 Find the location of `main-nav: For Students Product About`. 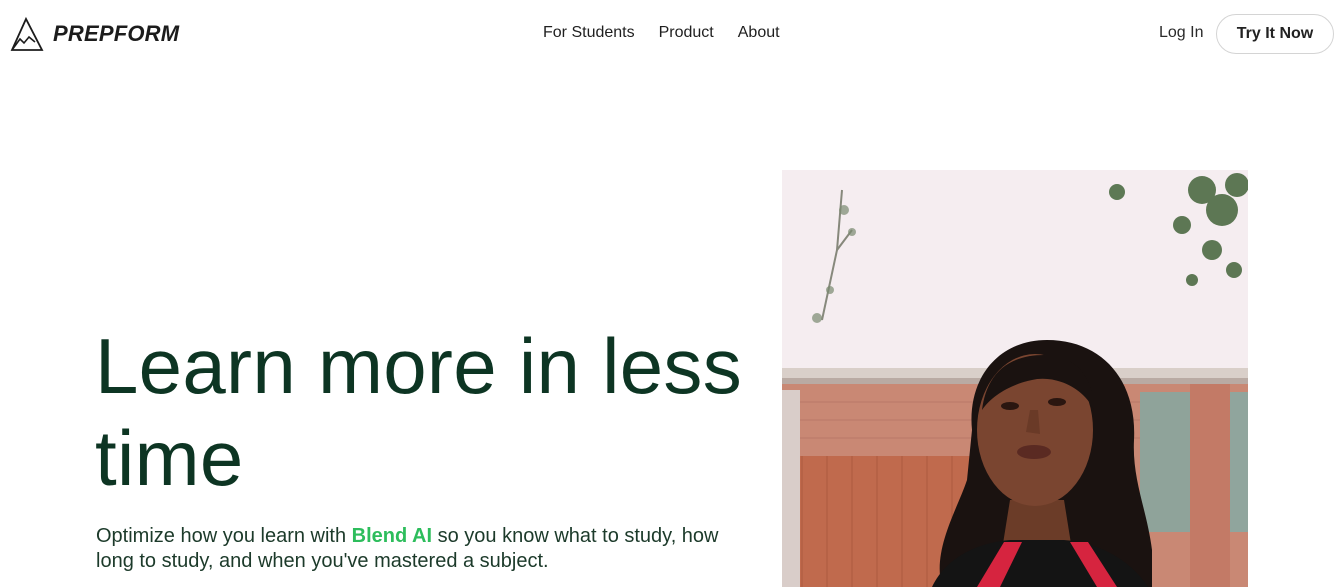

main-nav: For Students Product About is located at coordinates (661, 33).